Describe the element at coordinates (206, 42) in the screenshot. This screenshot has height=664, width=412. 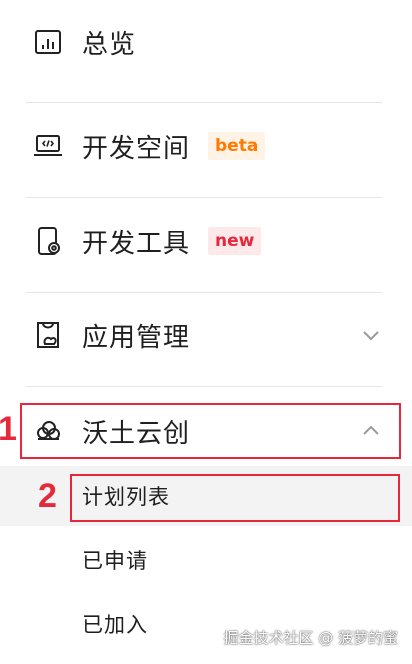
I see `nav-item-overview: 总览` at that location.